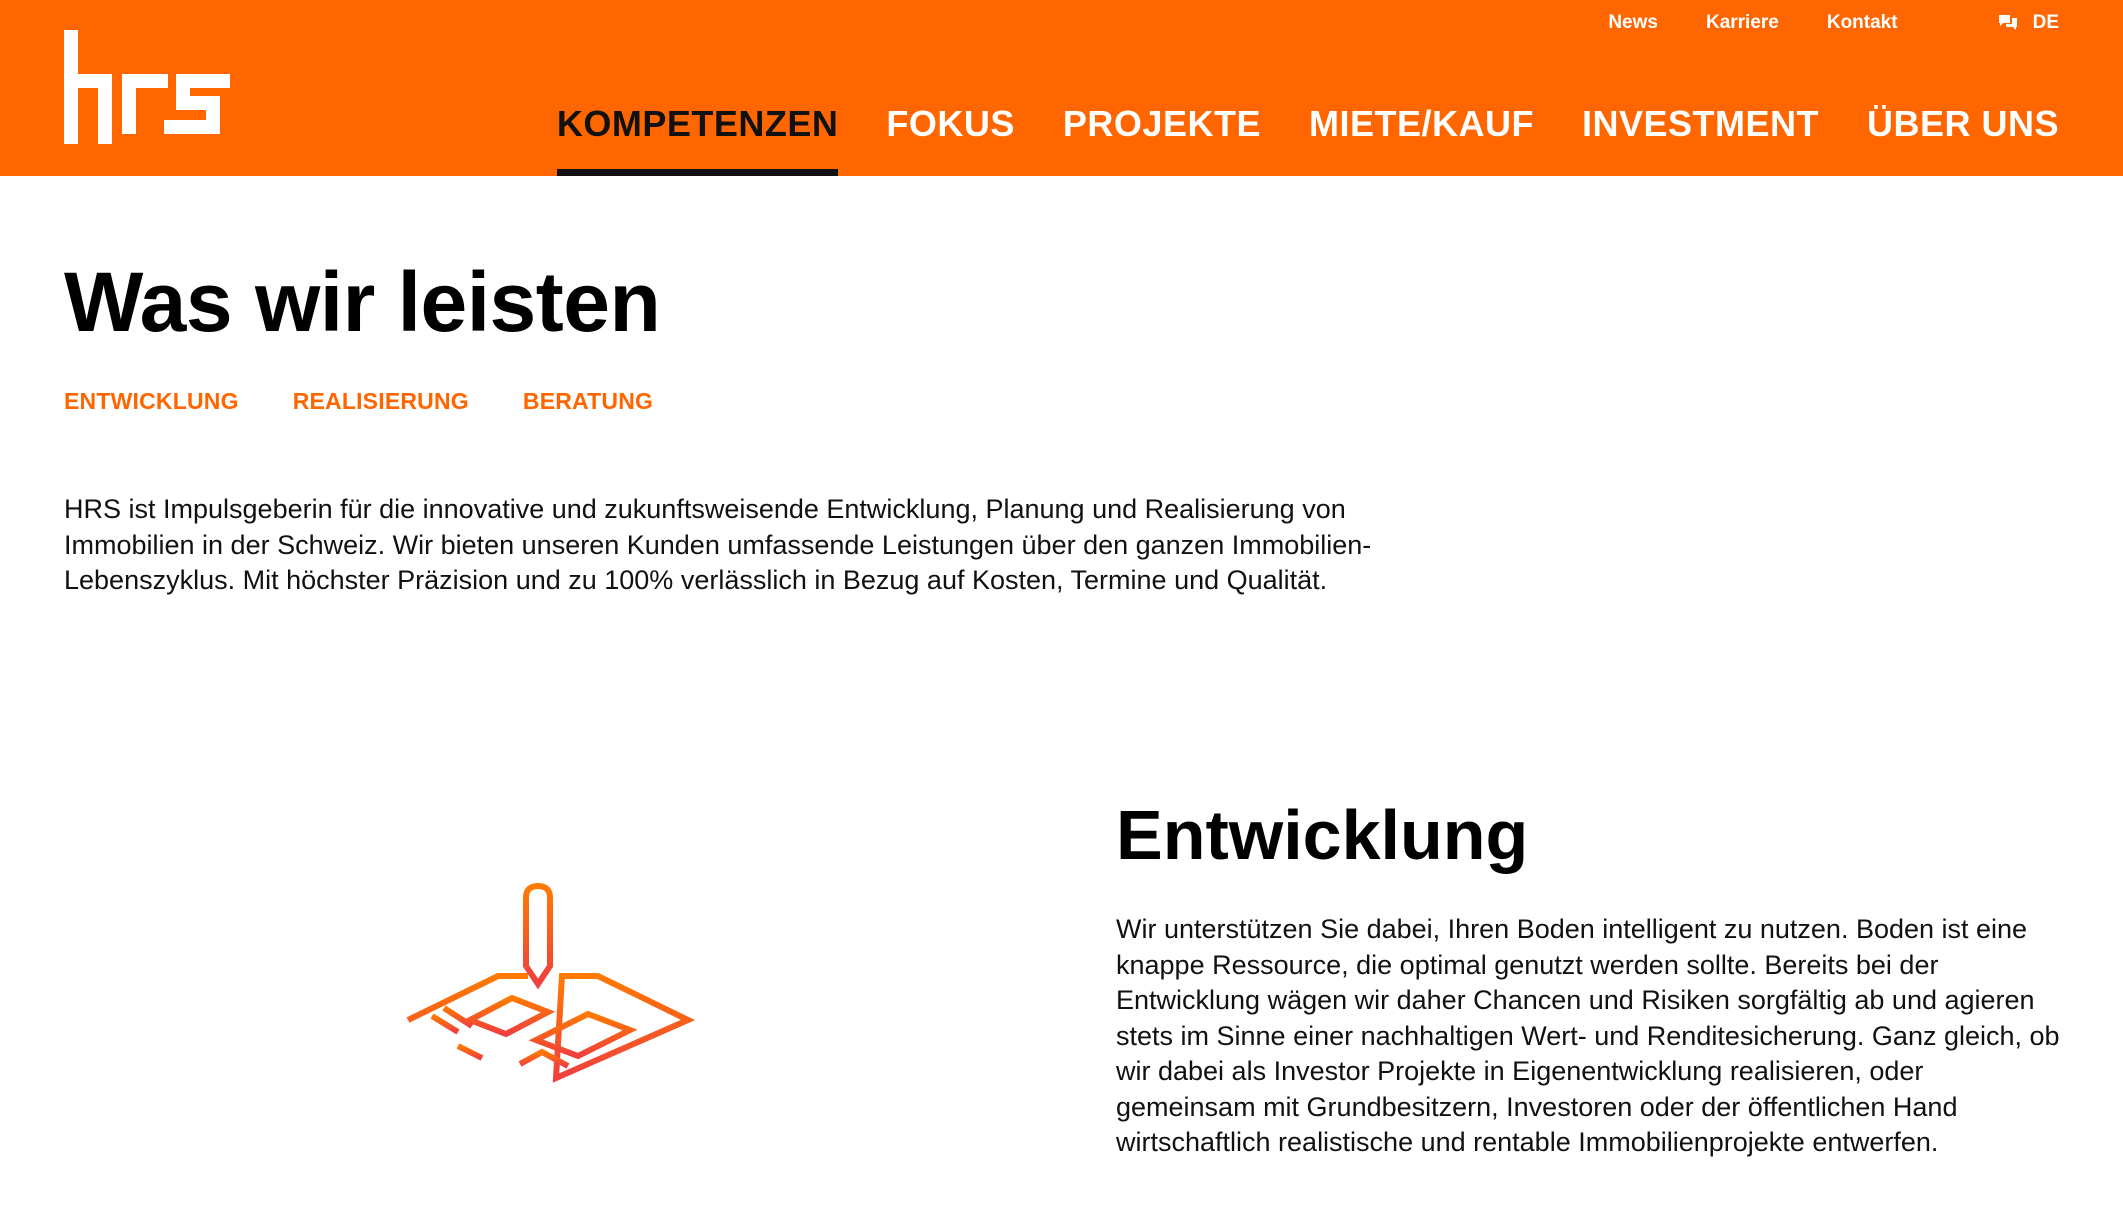 The height and width of the screenshot is (1224, 2123). I want to click on meta-link-news: News, so click(1633, 23).